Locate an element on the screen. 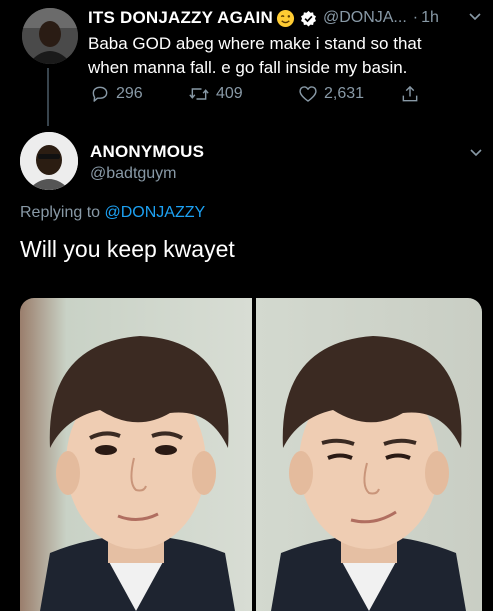  retweet-count: 409 is located at coordinates (229, 93).